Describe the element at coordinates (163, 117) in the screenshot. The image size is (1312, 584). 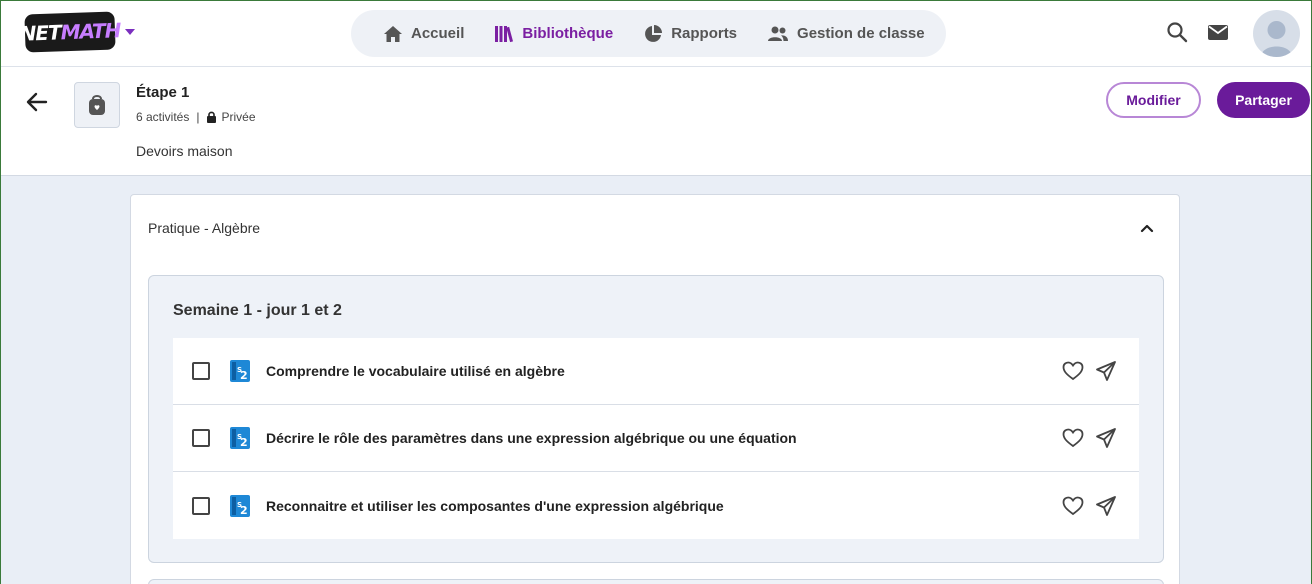
I see `activity-count: 6 activités` at that location.